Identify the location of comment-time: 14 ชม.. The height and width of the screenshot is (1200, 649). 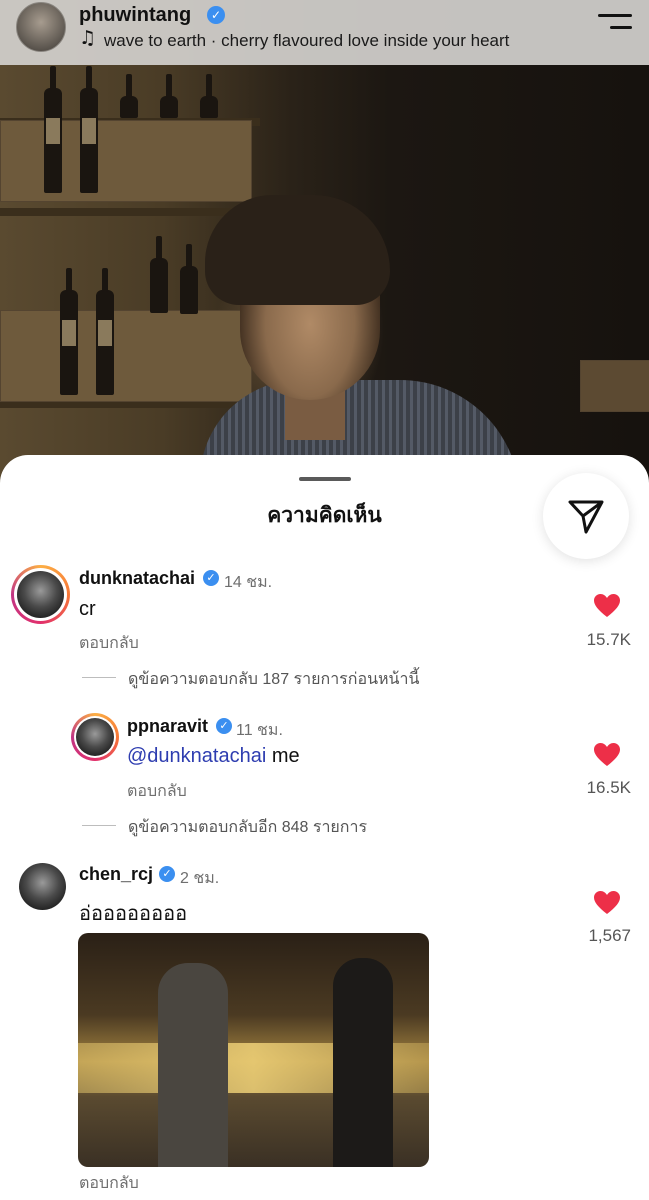
(248, 582).